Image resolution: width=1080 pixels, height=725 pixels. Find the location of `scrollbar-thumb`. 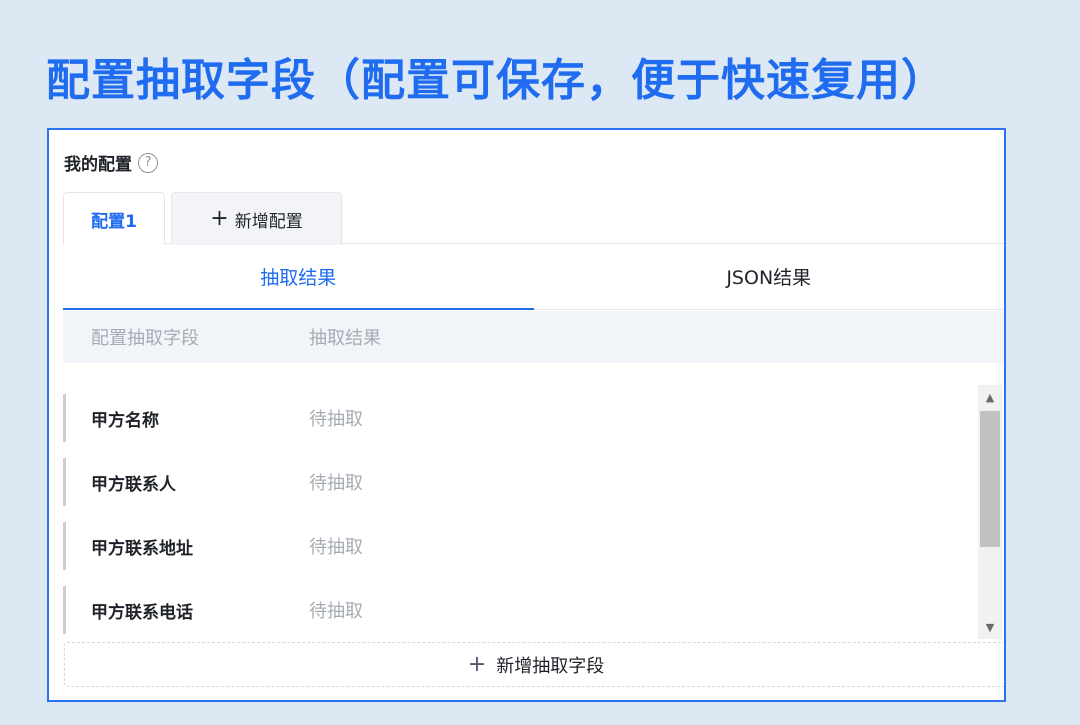

scrollbar-thumb is located at coordinates (990, 479).